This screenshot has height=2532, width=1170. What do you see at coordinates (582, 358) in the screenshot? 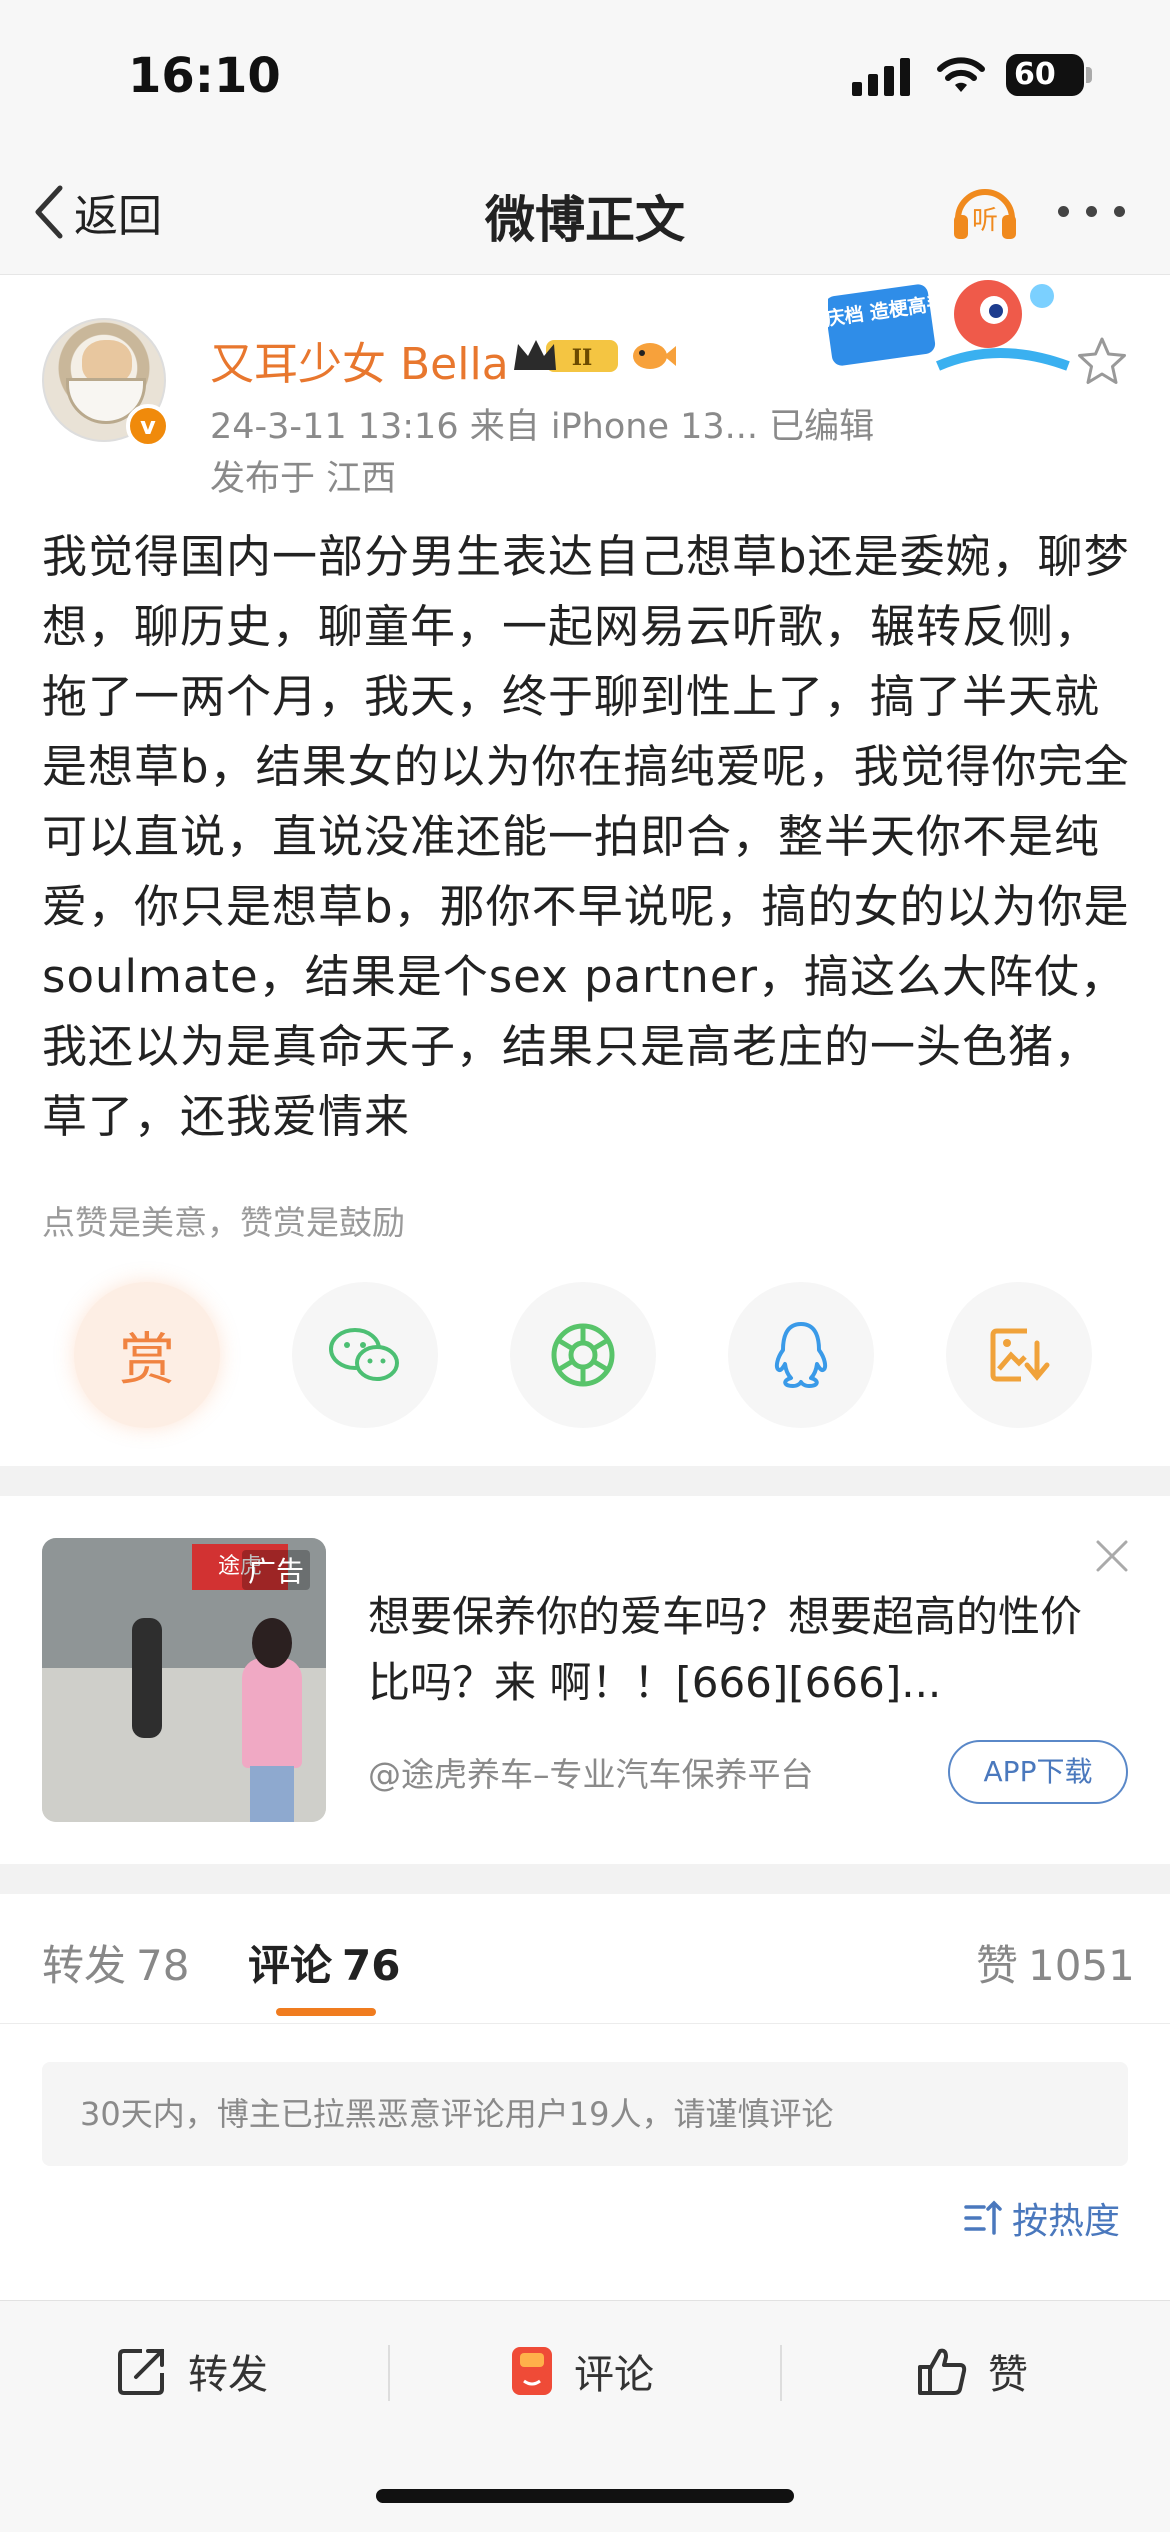
I see `svg-text: II` at bounding box center [582, 358].